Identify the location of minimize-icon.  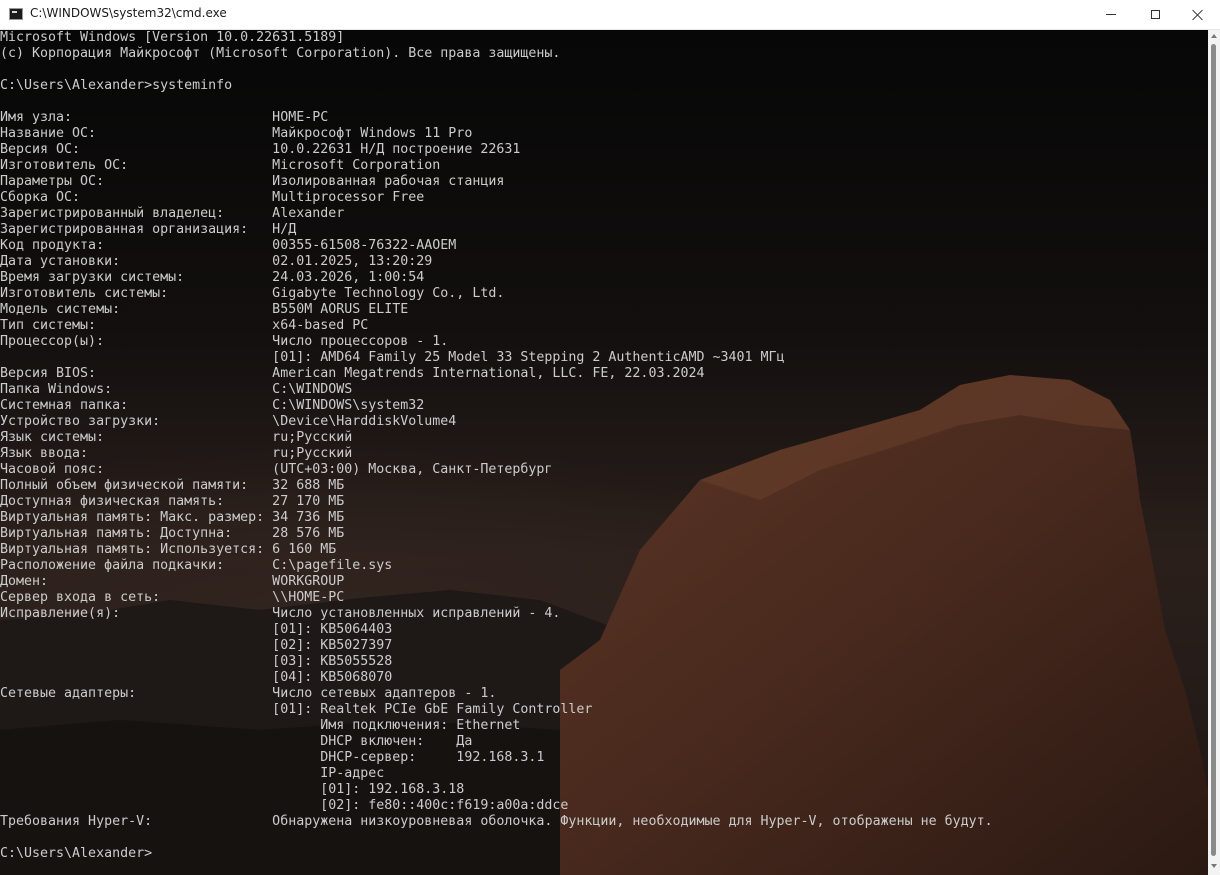
(1111, 14).